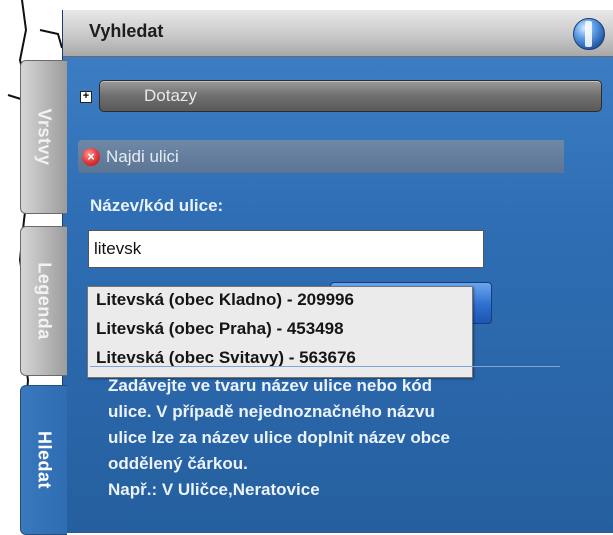  I want to click on tab-hledat: Hledat, so click(43, 460).